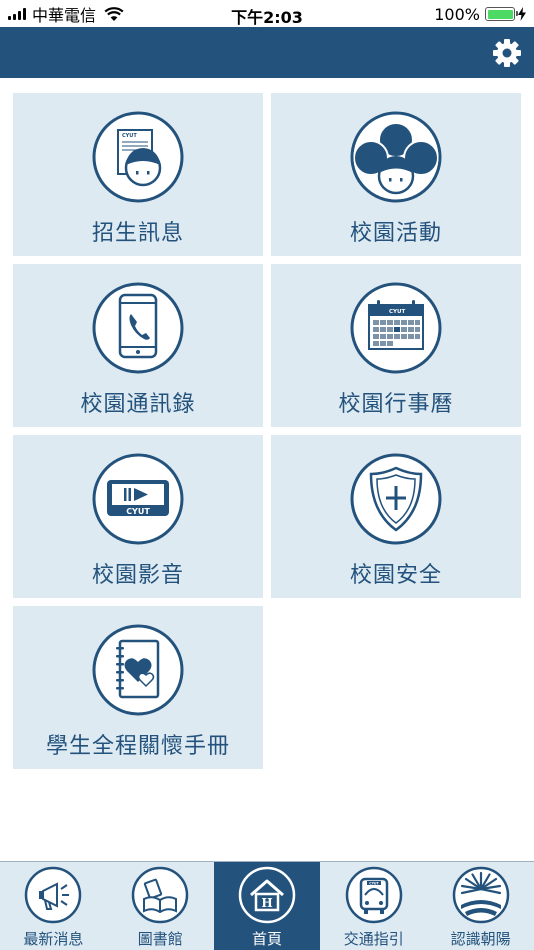 The width and height of the screenshot is (534, 950). I want to click on tab-library: 圖書館, so click(160, 906).